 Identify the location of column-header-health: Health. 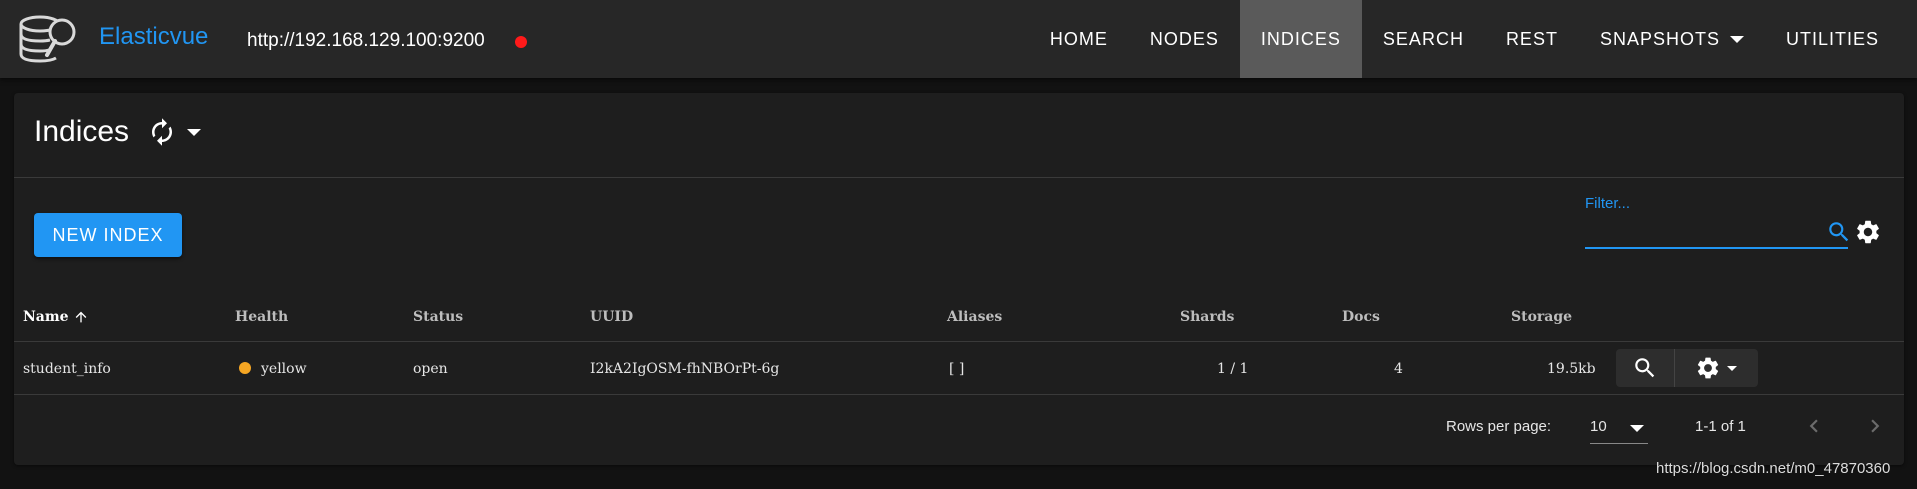
(261, 317).